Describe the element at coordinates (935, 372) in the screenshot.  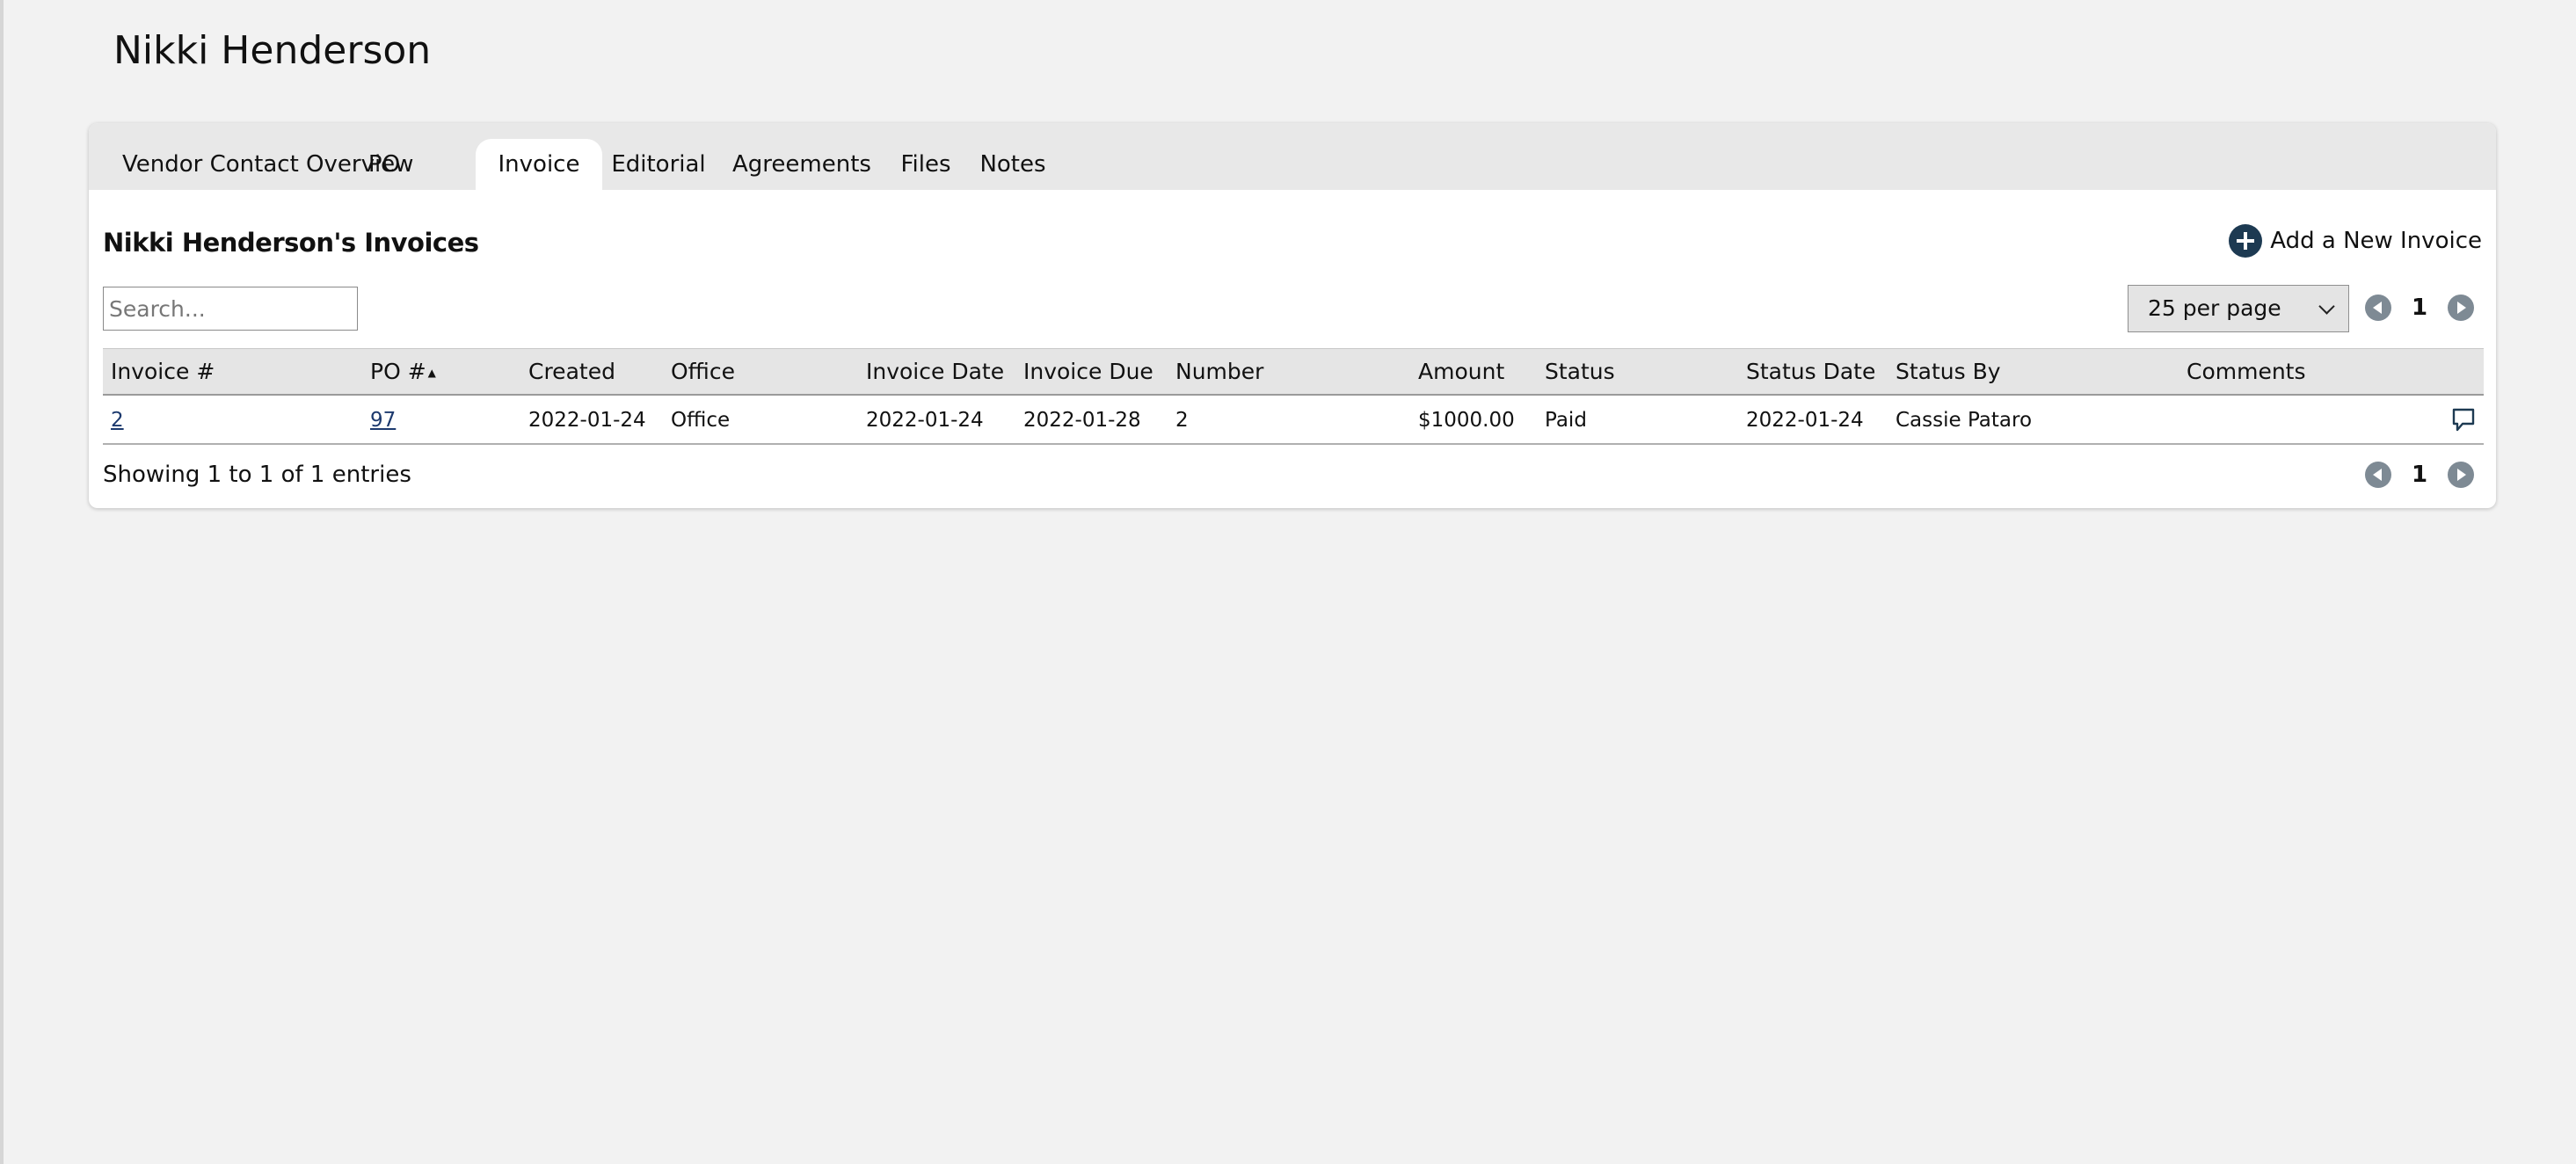
I see `column-header-invoice-date: Invoice Date` at that location.